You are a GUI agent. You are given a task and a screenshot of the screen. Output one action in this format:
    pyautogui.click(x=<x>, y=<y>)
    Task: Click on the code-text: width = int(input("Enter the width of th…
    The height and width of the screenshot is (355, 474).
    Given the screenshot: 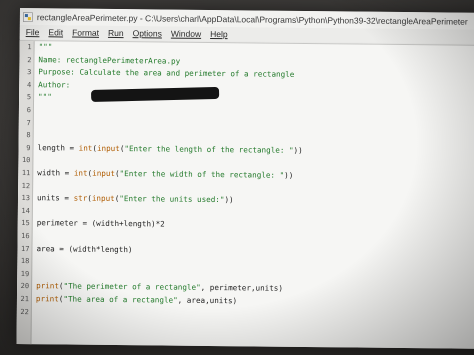 What is the action you would take?
    pyautogui.click(x=165, y=174)
    